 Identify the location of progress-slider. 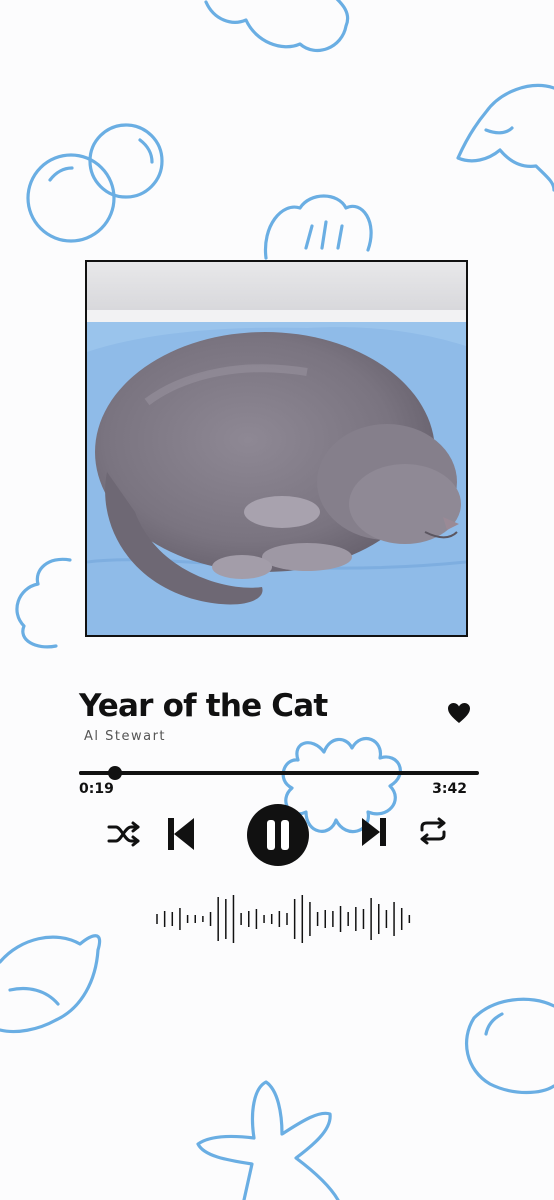
(279, 773).